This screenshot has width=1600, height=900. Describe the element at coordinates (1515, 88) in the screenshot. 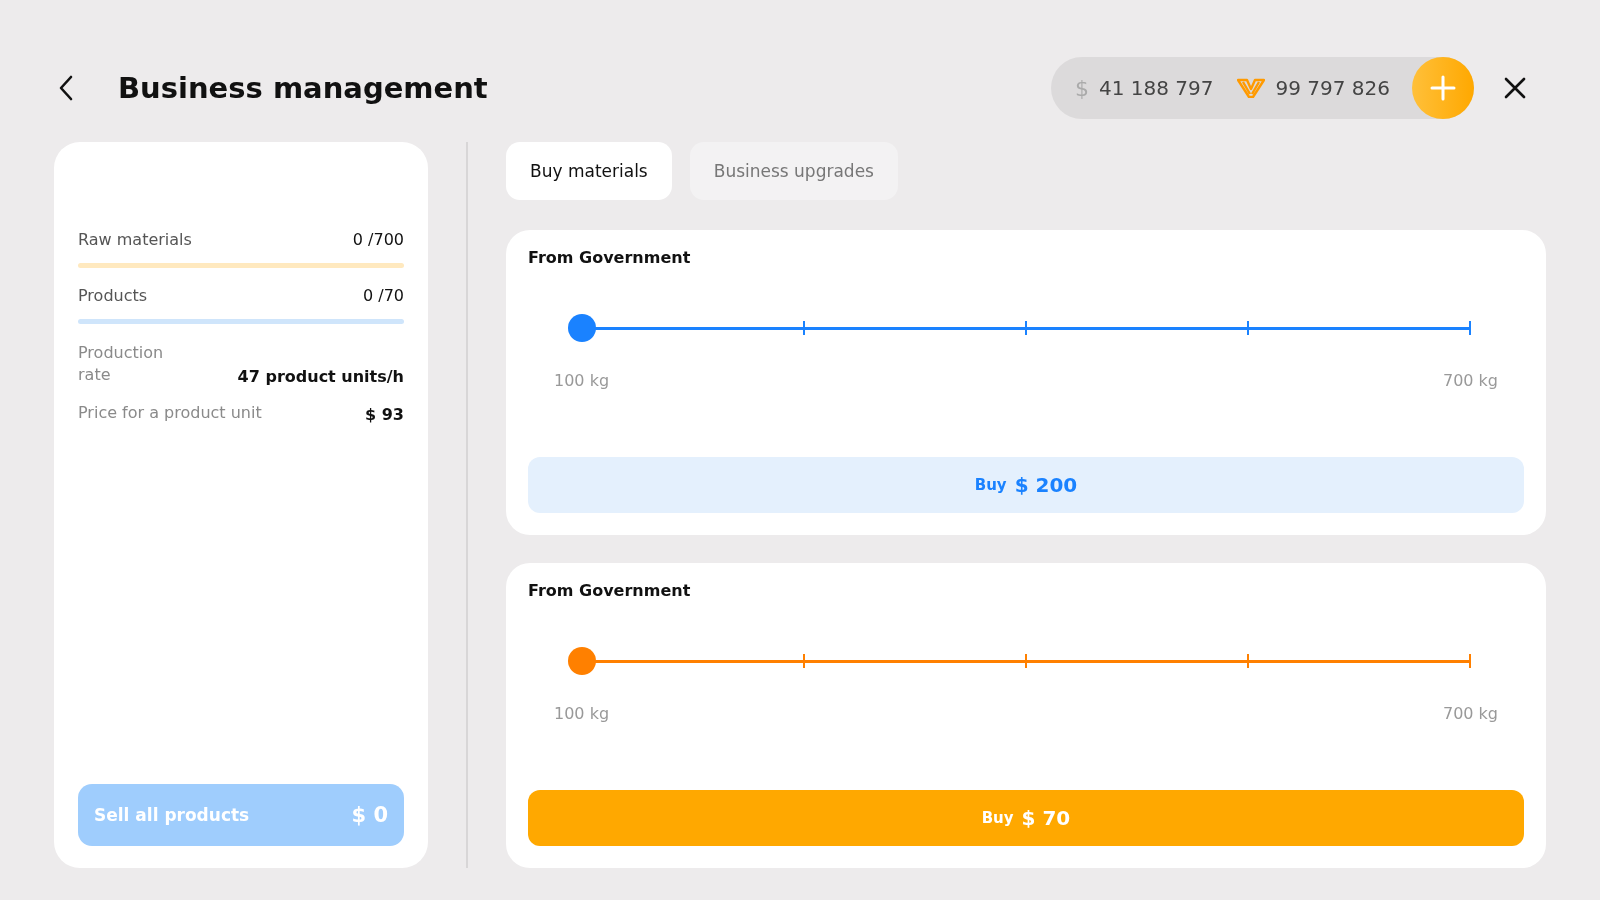

I see `close-icon` at that location.